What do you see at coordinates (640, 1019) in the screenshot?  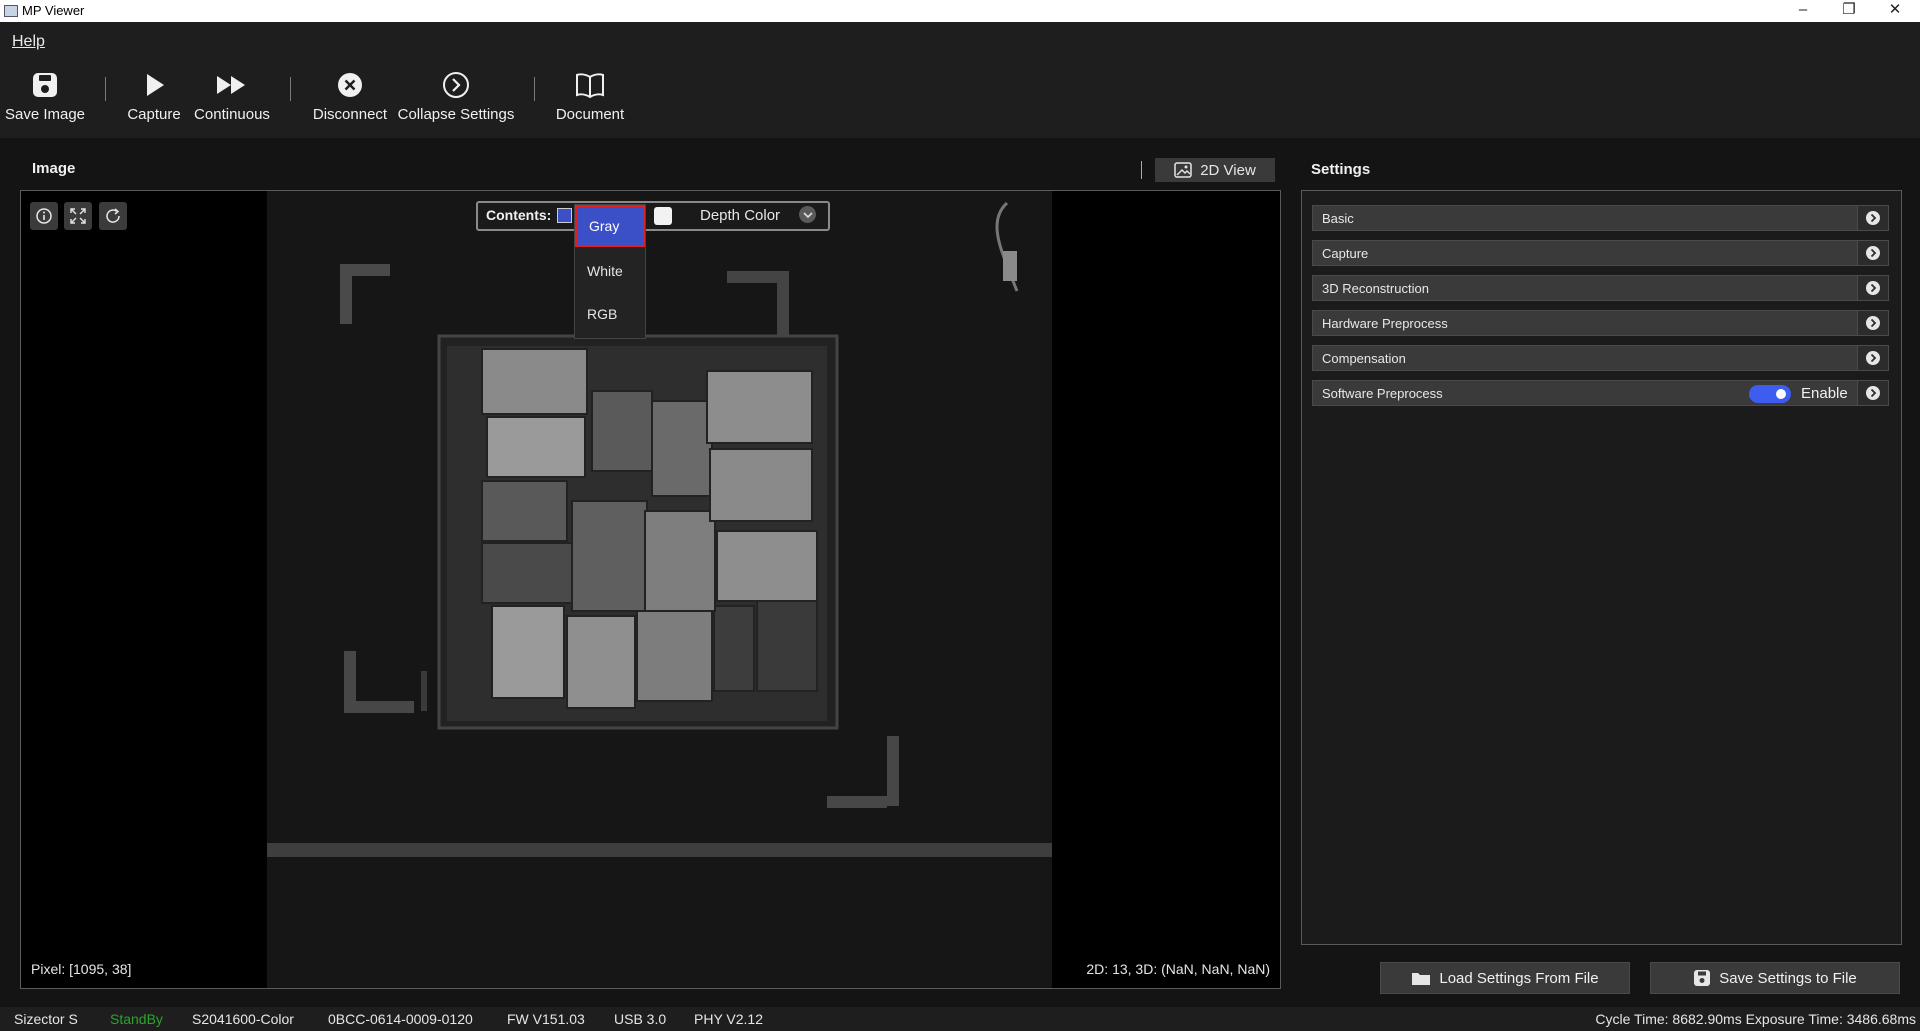 I see `status-usb: USB 3.0` at bounding box center [640, 1019].